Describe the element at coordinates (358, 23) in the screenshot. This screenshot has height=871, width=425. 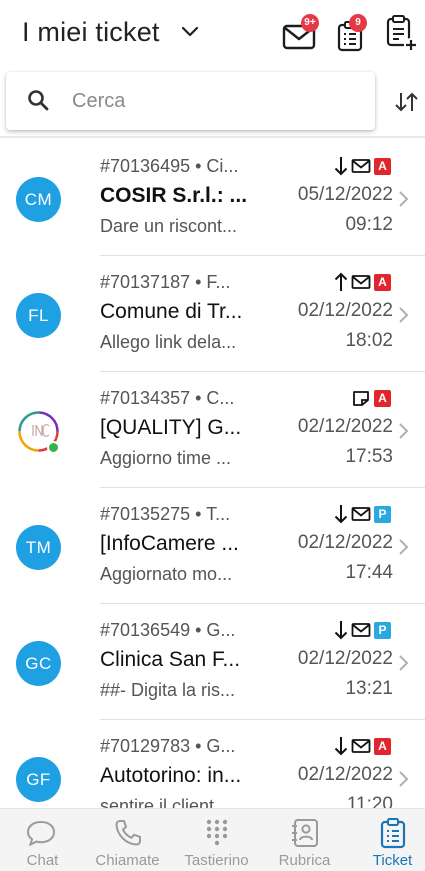
I see `tasks-badge: 9` at that location.